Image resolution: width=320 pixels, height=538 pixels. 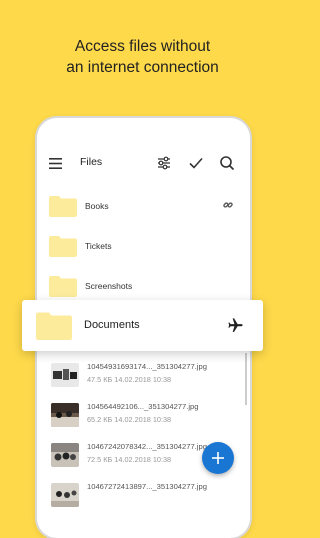 I want to click on headline-line-2: an internet connection, so click(x=142, y=67).